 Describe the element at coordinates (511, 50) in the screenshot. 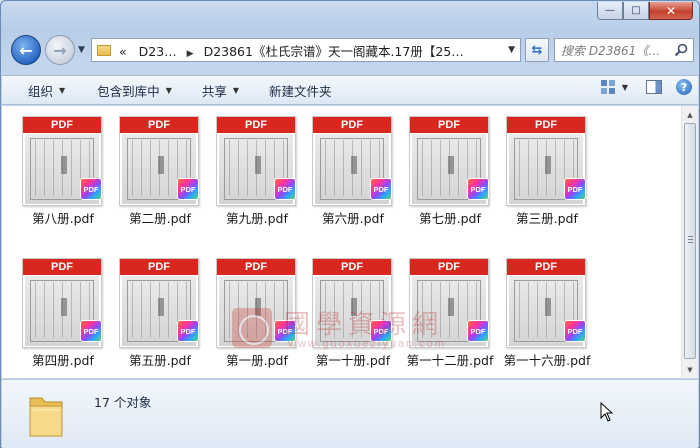

I see `address-history-dropdown: ▼` at that location.